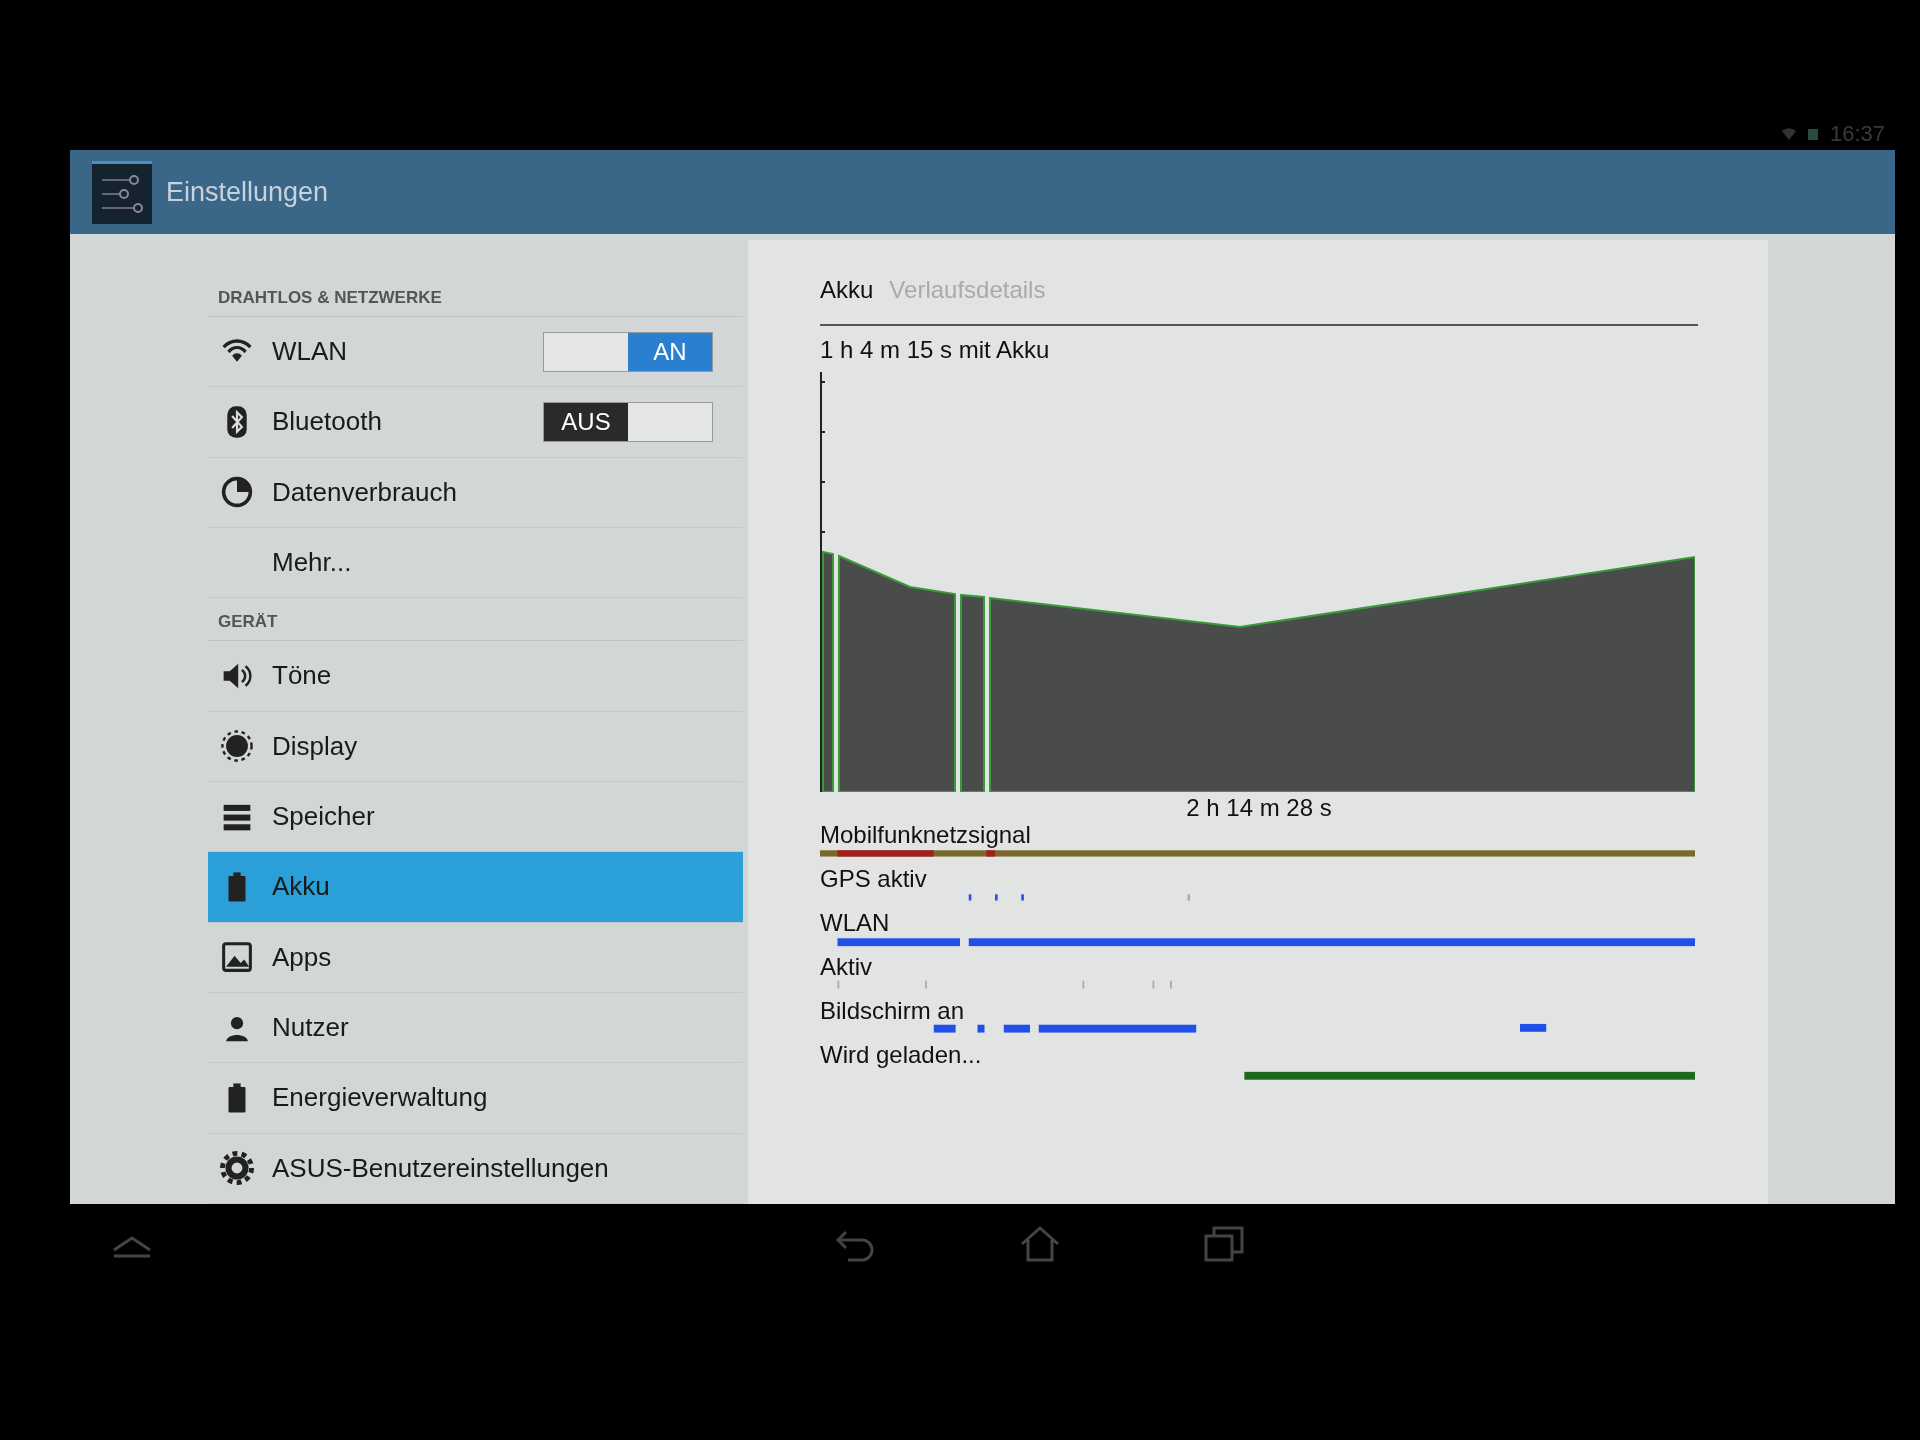 This screenshot has height=1440, width=1920. Describe the element at coordinates (237, 492) in the screenshot. I see `pie-chart-icon` at that location.